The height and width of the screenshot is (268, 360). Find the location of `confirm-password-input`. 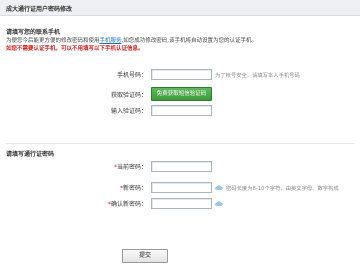

confirm-password-input is located at coordinates (181, 203).